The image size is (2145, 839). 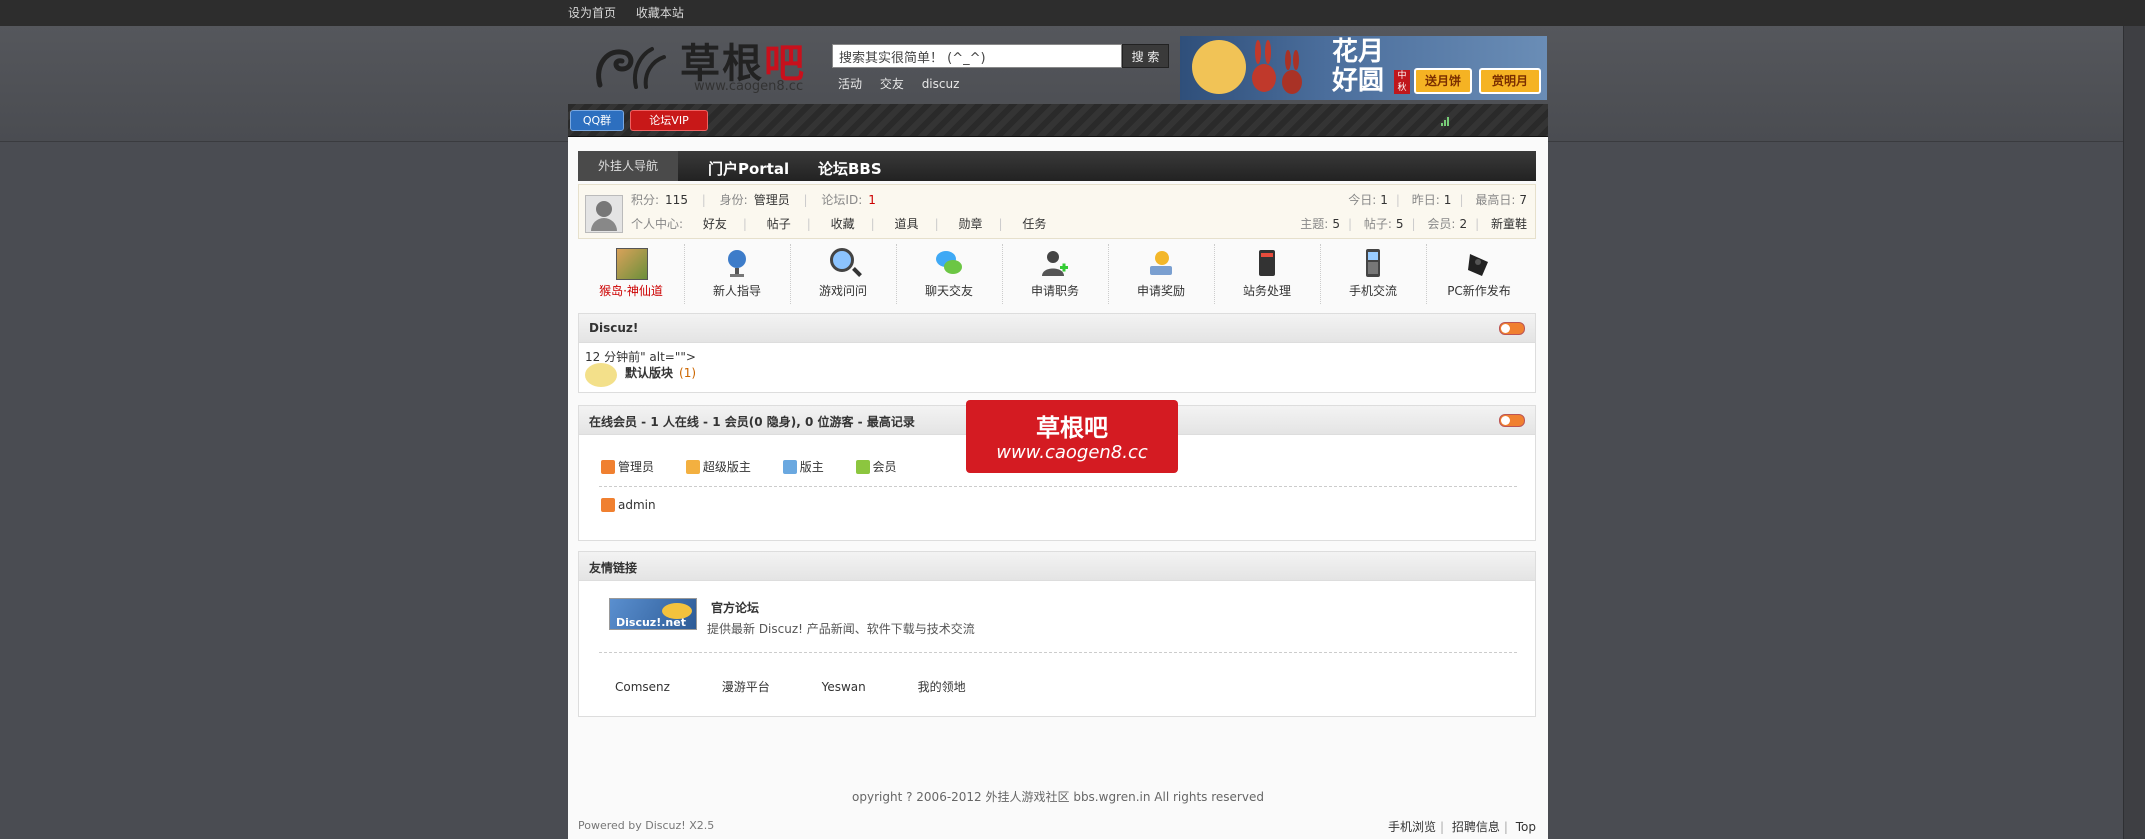 What do you see at coordinates (844, 687) in the screenshot?
I see `link-yeswan: Yeswan` at bounding box center [844, 687].